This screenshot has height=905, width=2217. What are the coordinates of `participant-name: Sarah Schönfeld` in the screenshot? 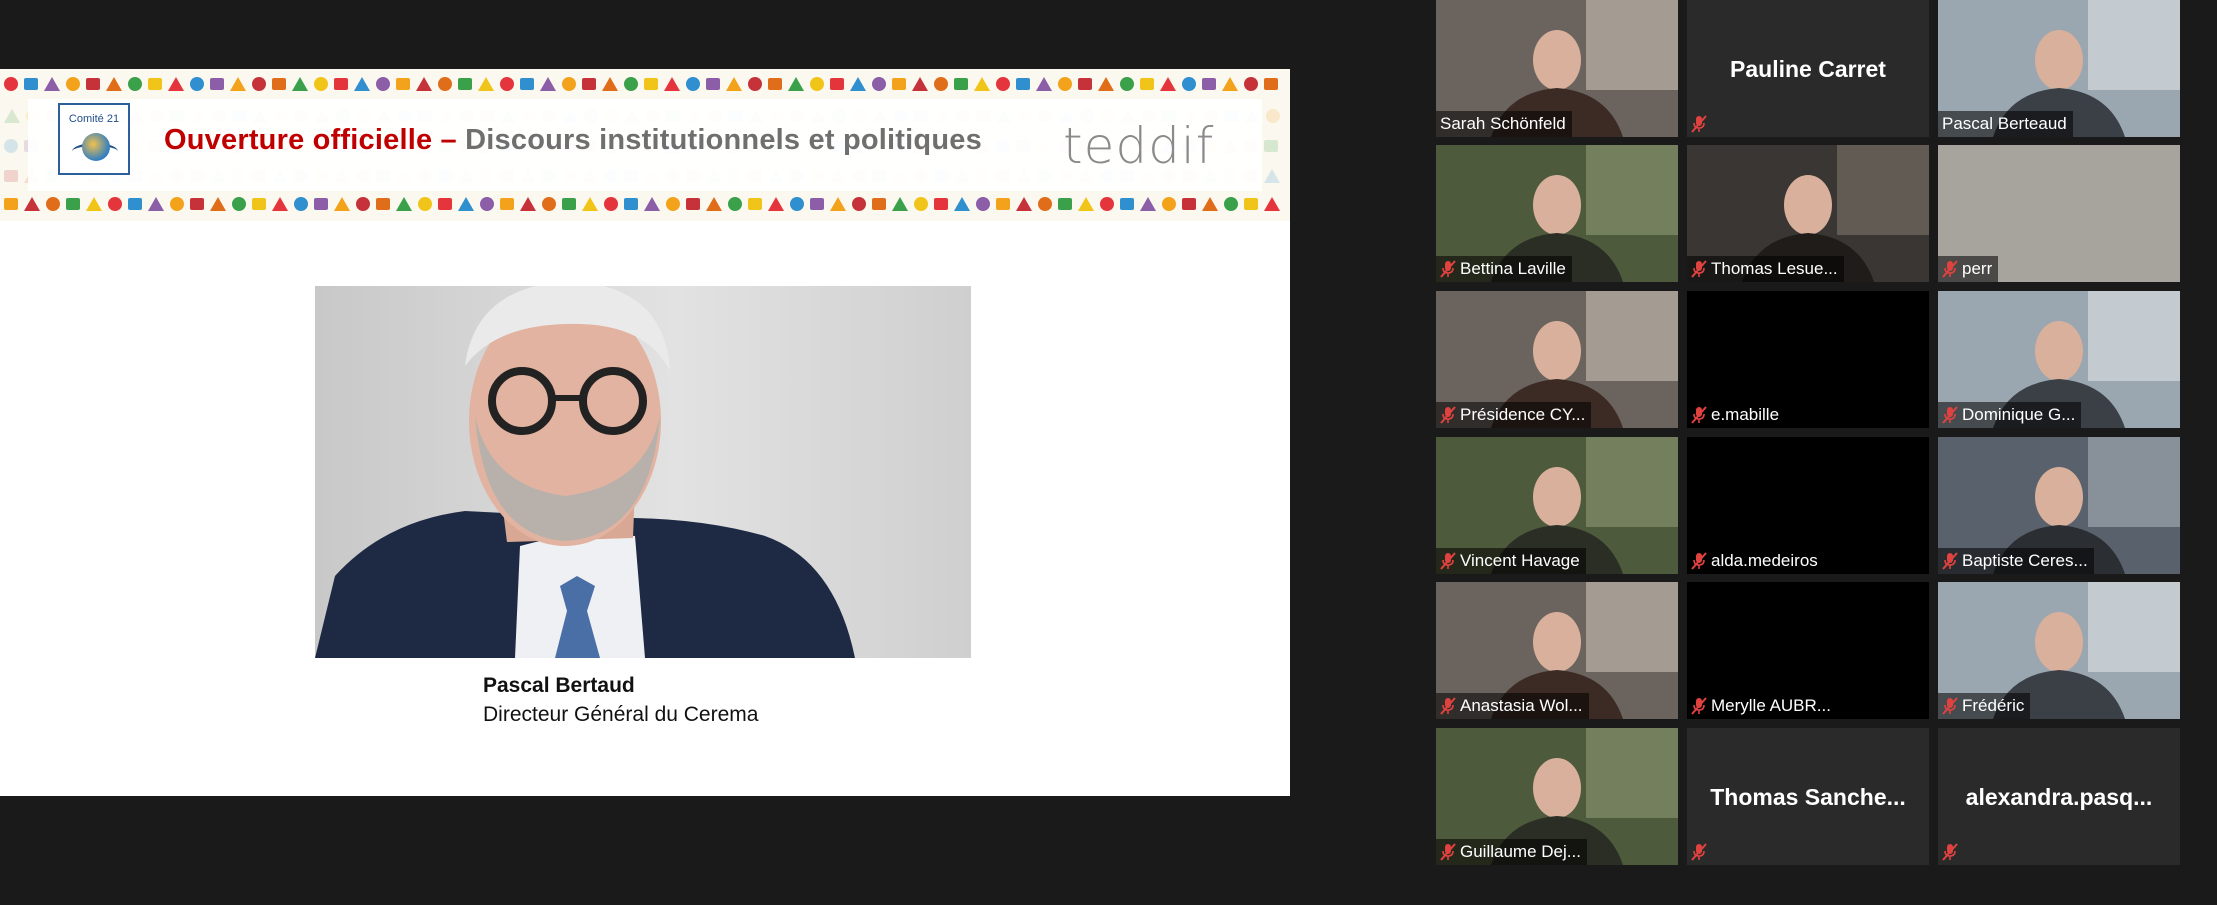 It's located at (1503, 123).